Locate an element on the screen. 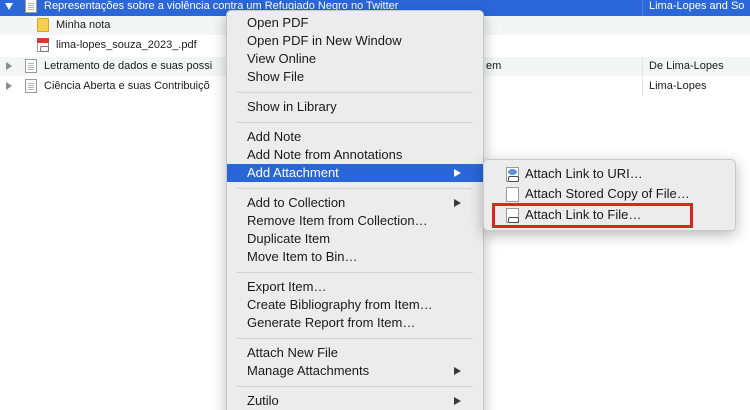  item-creator: De Lima-Lopes is located at coordinates (696, 66).